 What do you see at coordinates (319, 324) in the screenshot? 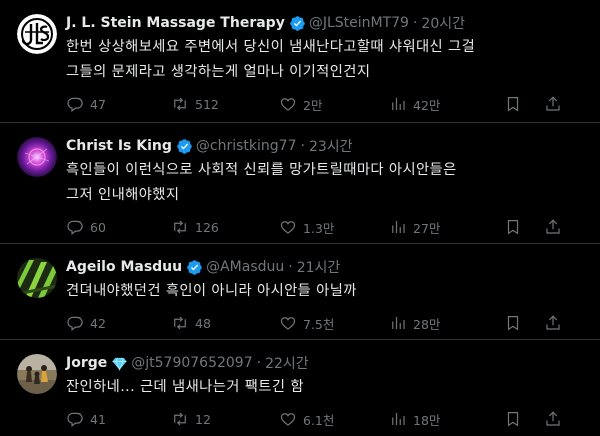
I see `like-count: 7.5천` at bounding box center [319, 324].